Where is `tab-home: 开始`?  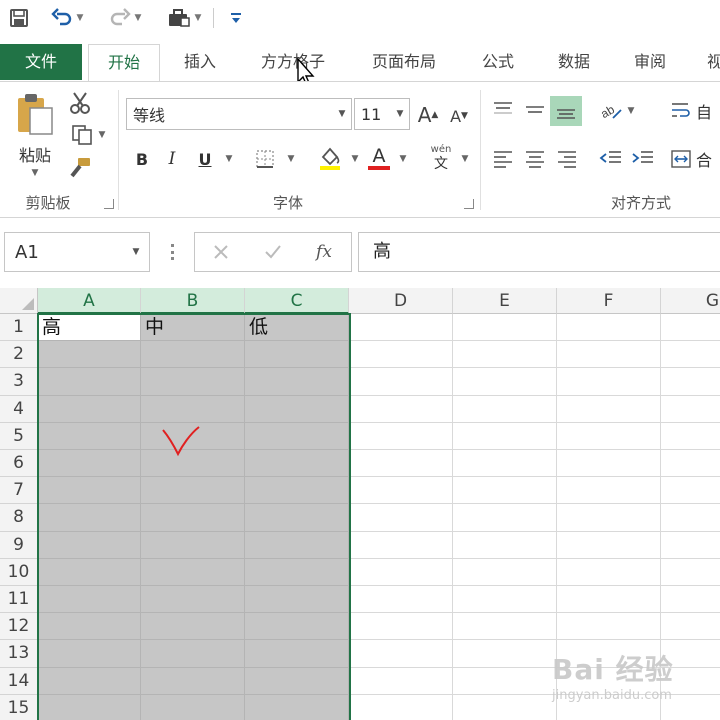 tab-home: 开始 is located at coordinates (124, 63).